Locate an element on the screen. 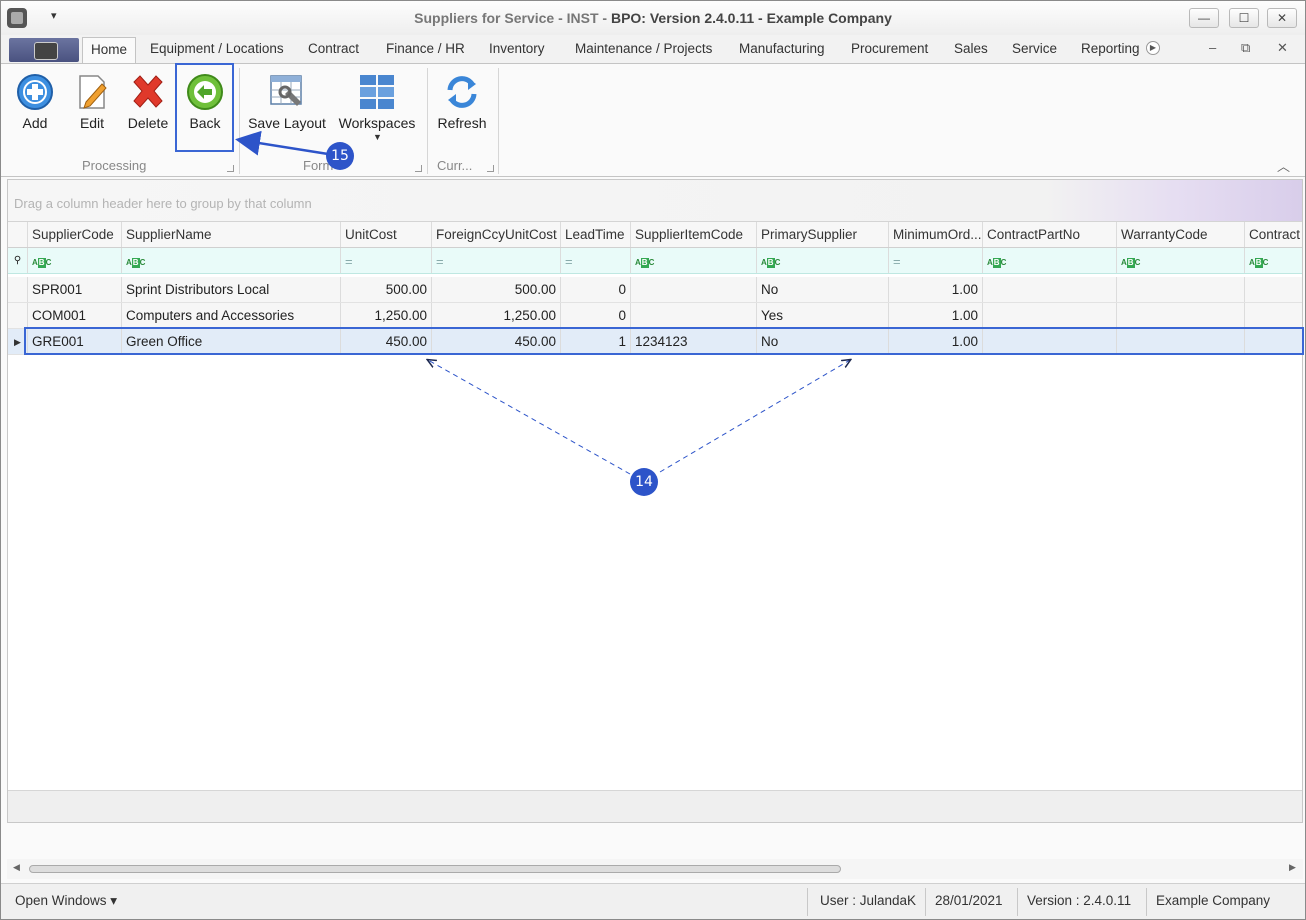  filter-minimum-order: = is located at coordinates (936, 260).